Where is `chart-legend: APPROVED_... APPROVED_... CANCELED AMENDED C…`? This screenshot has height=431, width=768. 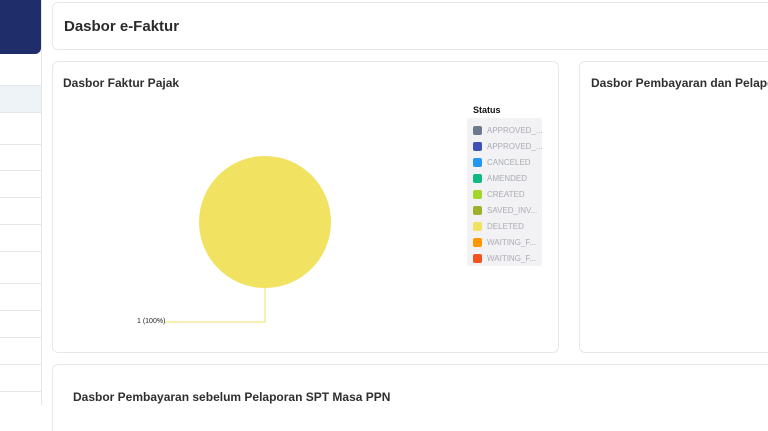 chart-legend: APPROVED_... APPROVED_... CANCELED AMENDED C… is located at coordinates (505, 192).